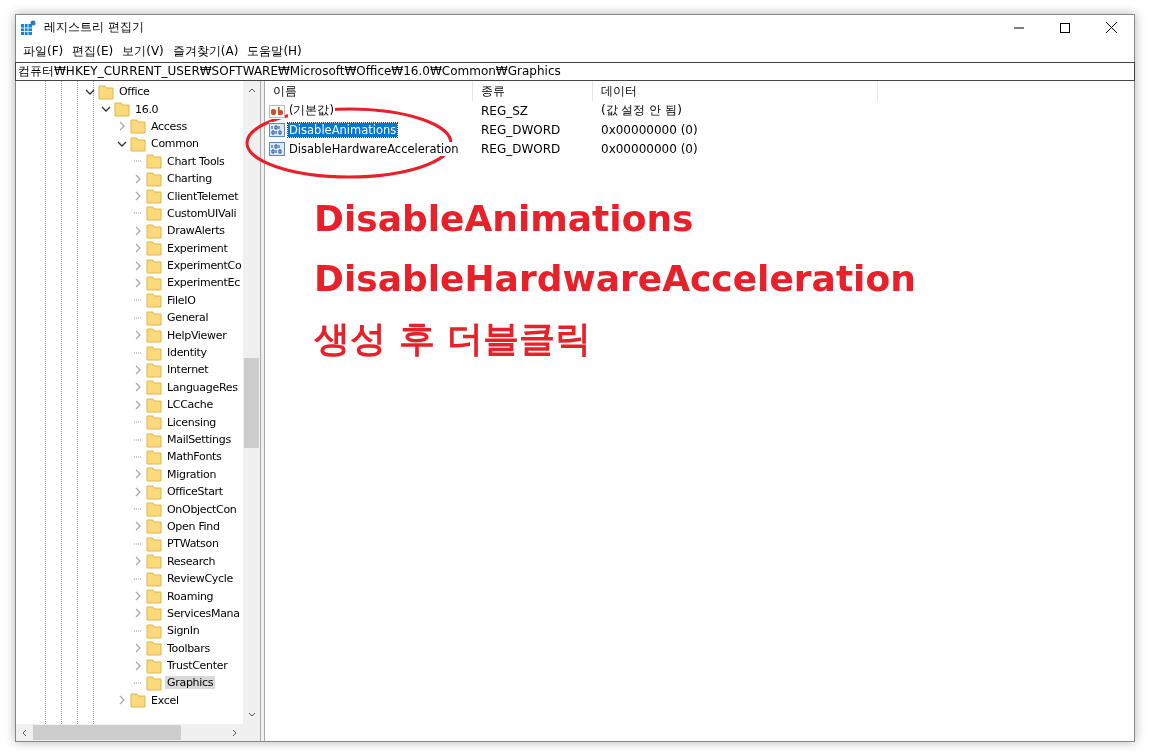  I want to click on value-name: DisableHardwareAcceleration, so click(374, 148).